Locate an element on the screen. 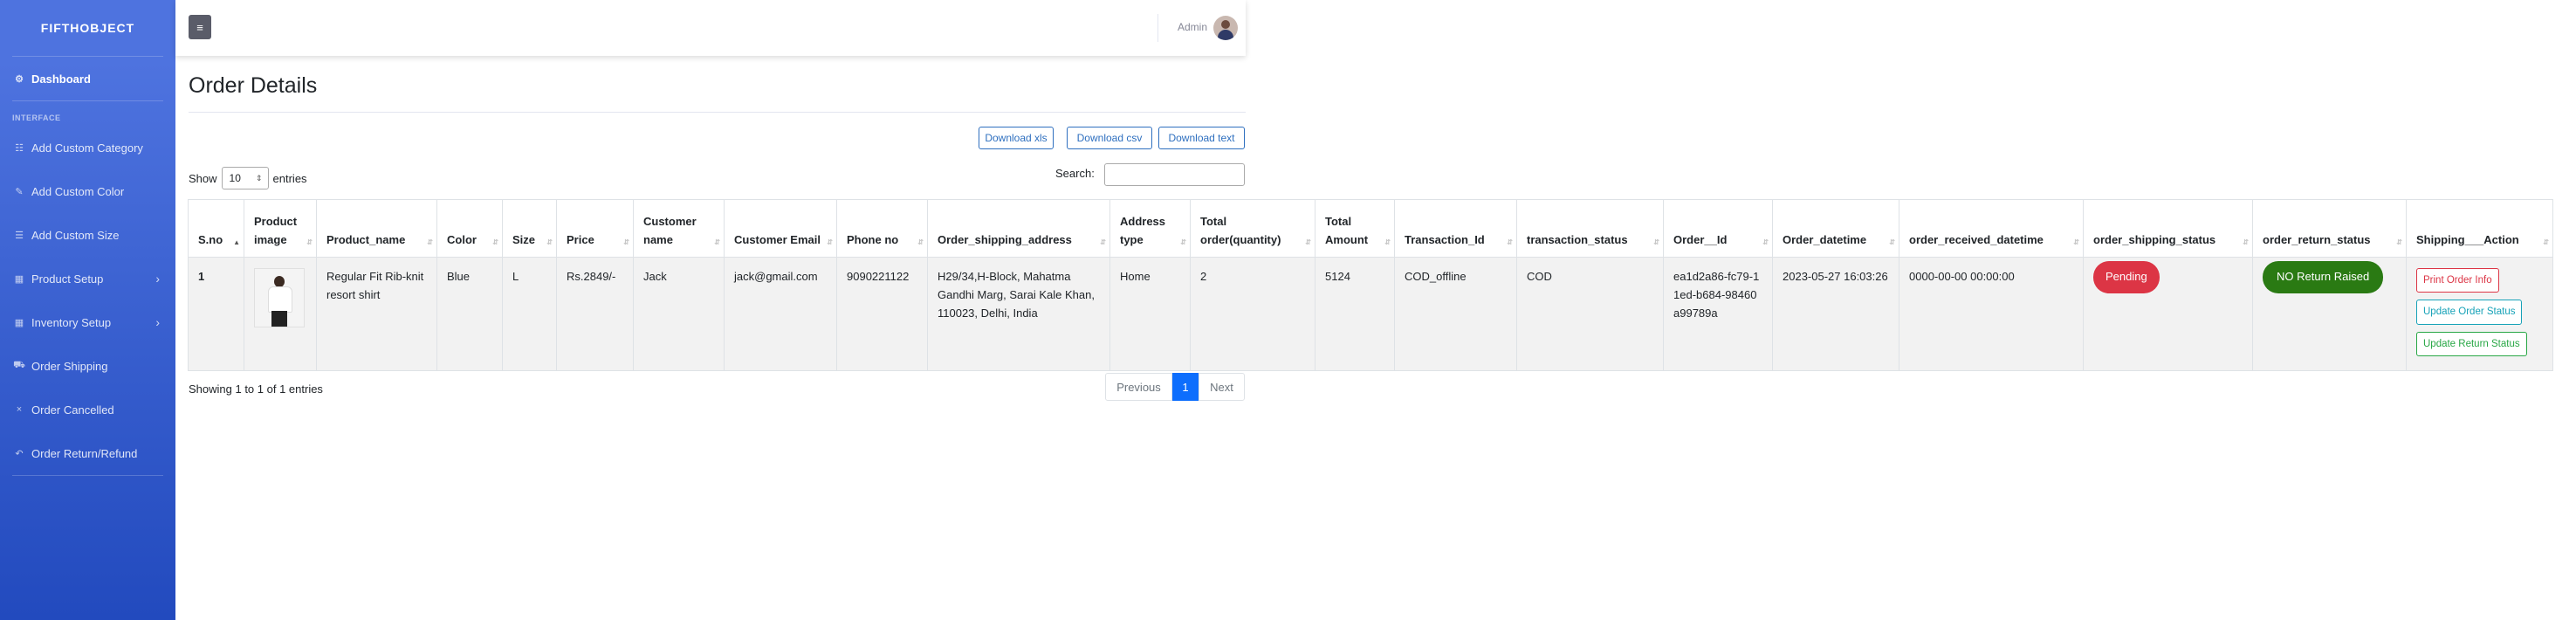  column-header: Color ⇵ is located at coordinates (470, 228).